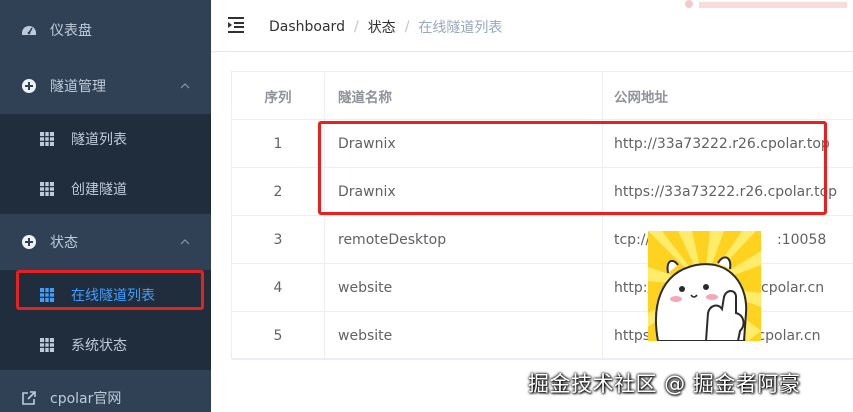 This screenshot has height=412, width=853. Describe the element at coordinates (381, 28) in the screenshot. I see `breadcrumb-item-status: 状态` at that location.